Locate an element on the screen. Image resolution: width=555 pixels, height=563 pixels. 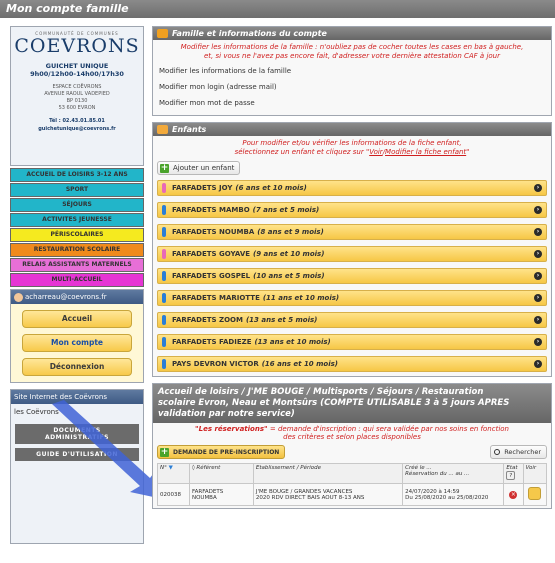
window-title-bar: Mon compte famille is located at coordinates (277, 9).